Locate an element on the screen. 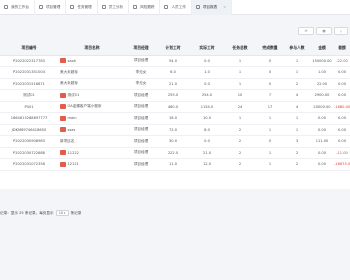  cell-plan-hours: 480.0 is located at coordinates (173, 107).